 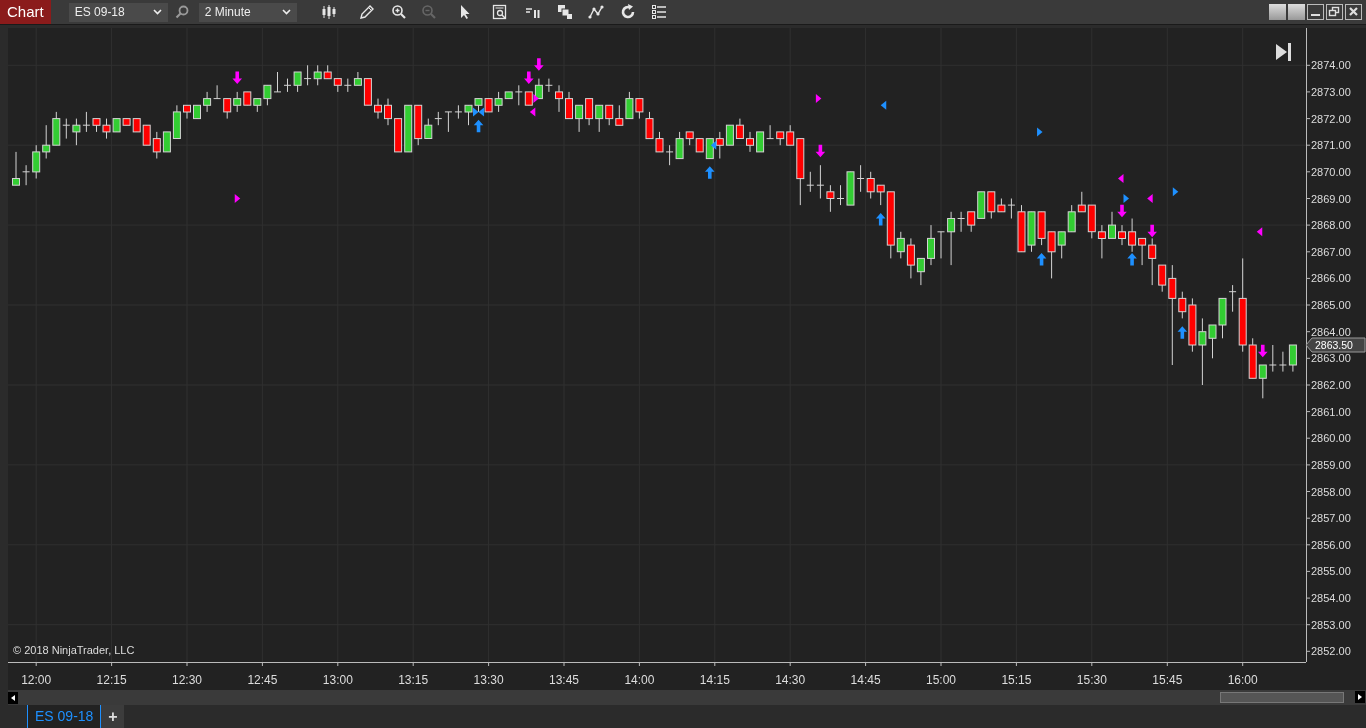 What do you see at coordinates (941, 680) in the screenshot?
I see `axis-tick-label: 15:00` at bounding box center [941, 680].